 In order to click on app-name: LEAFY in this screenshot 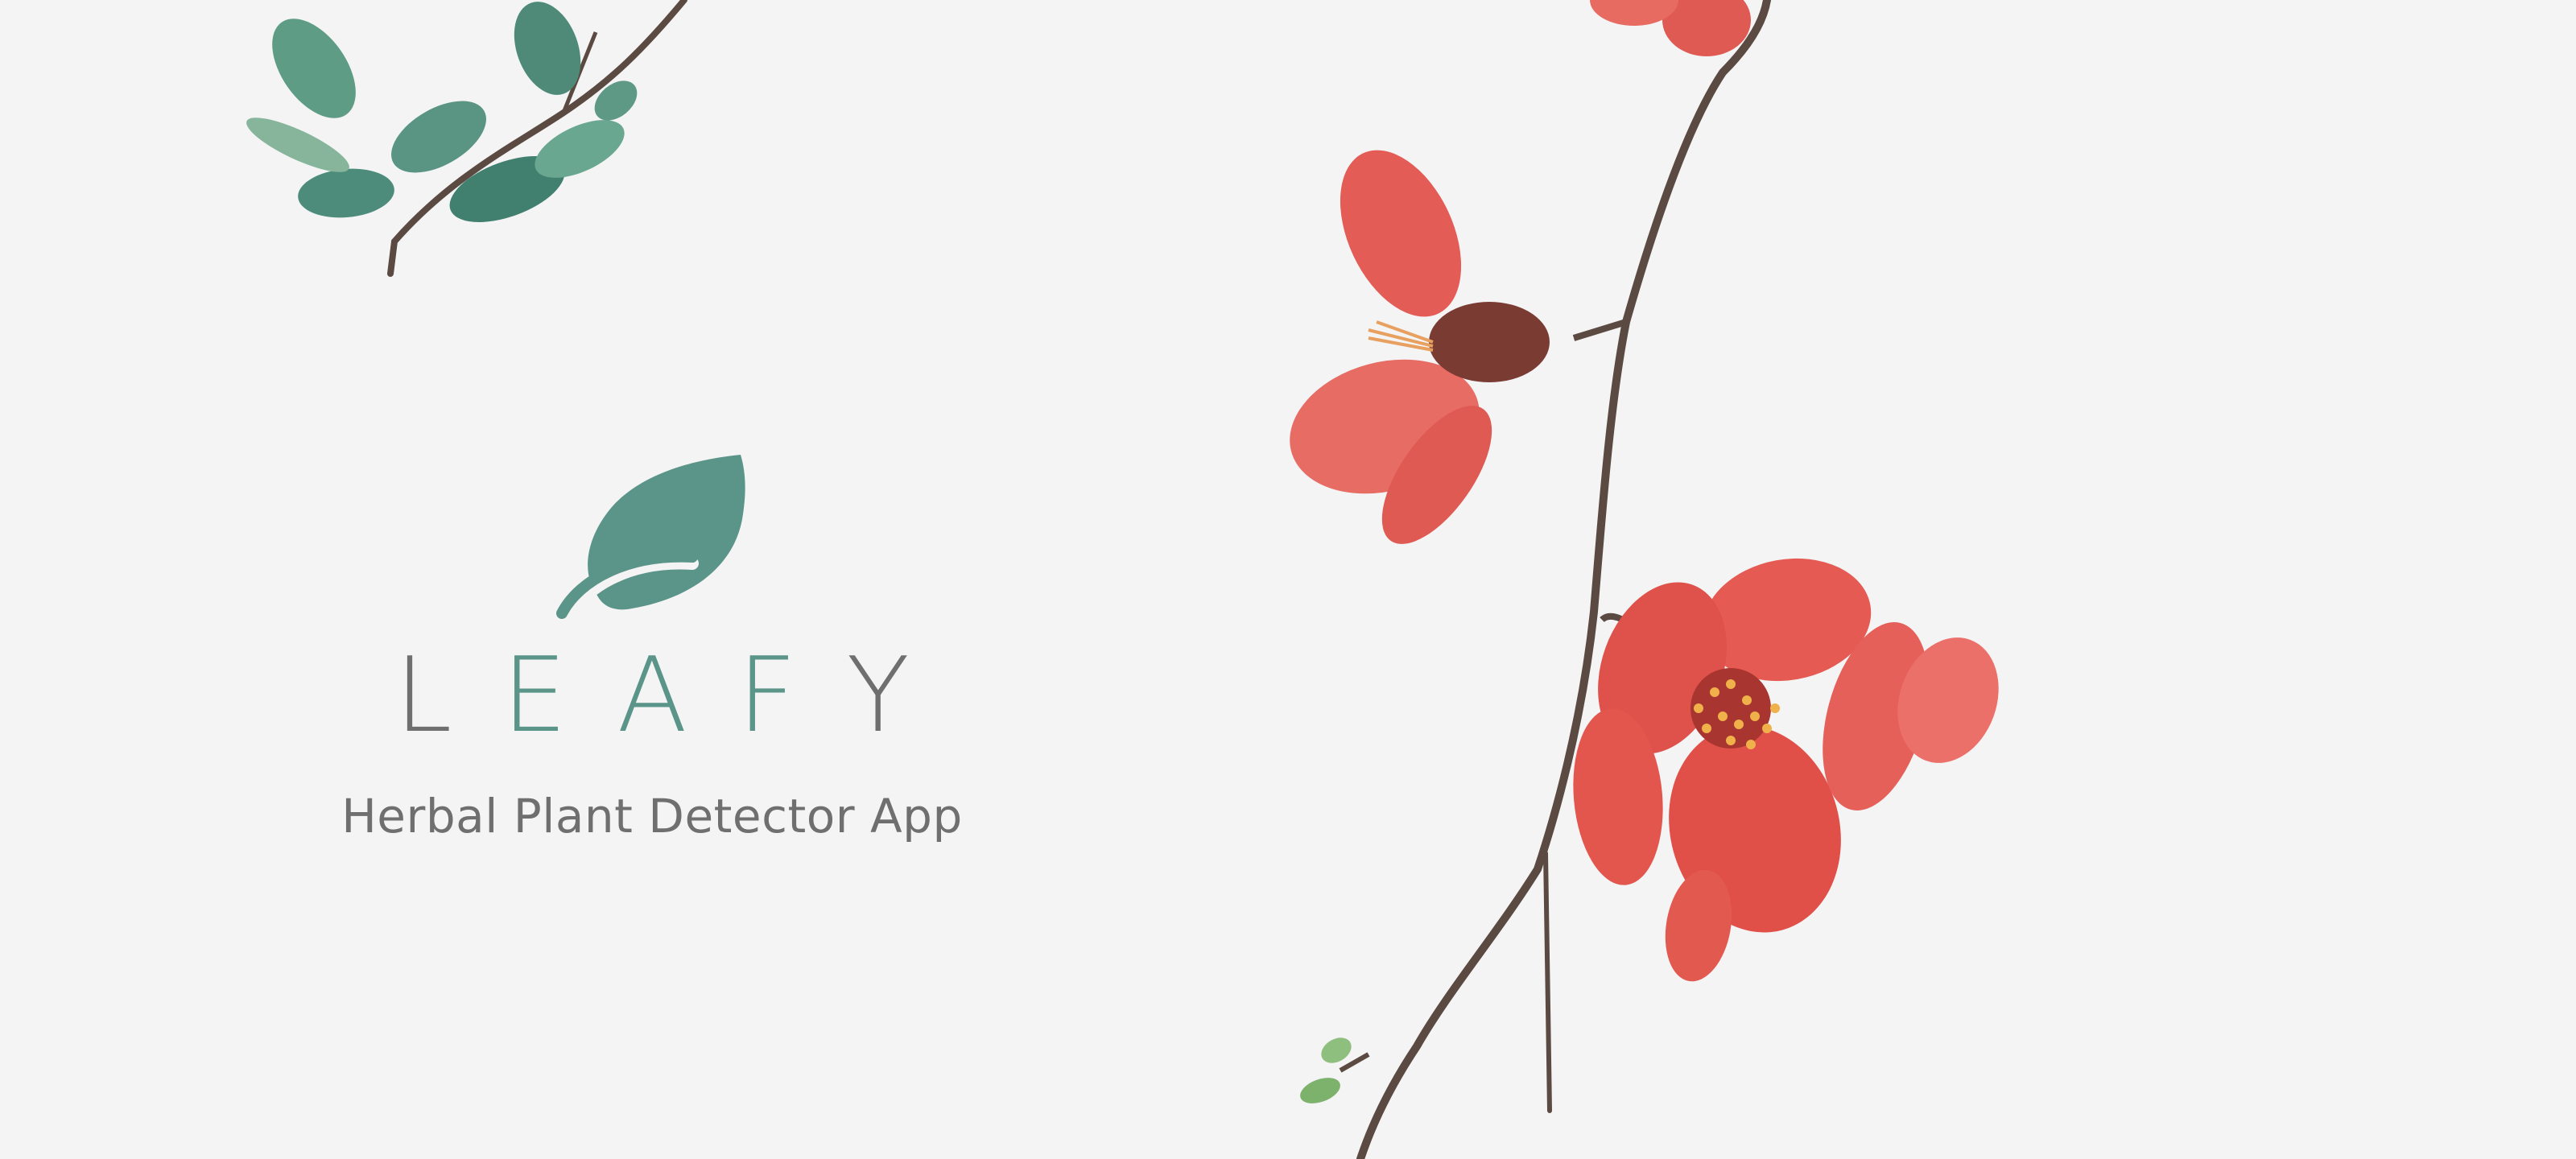, I will do `click(652, 696)`.